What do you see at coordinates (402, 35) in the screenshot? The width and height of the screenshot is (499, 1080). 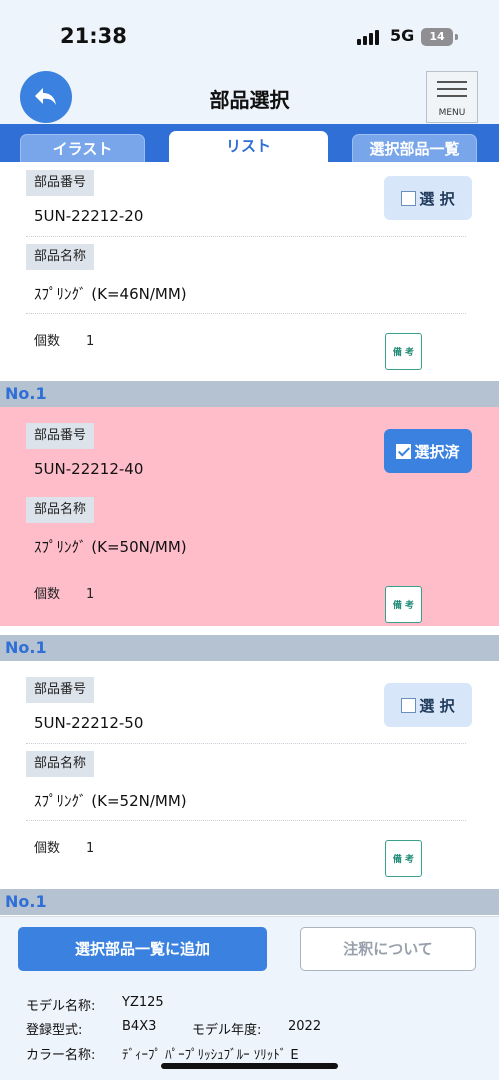 I see `network-type: 5G` at bounding box center [402, 35].